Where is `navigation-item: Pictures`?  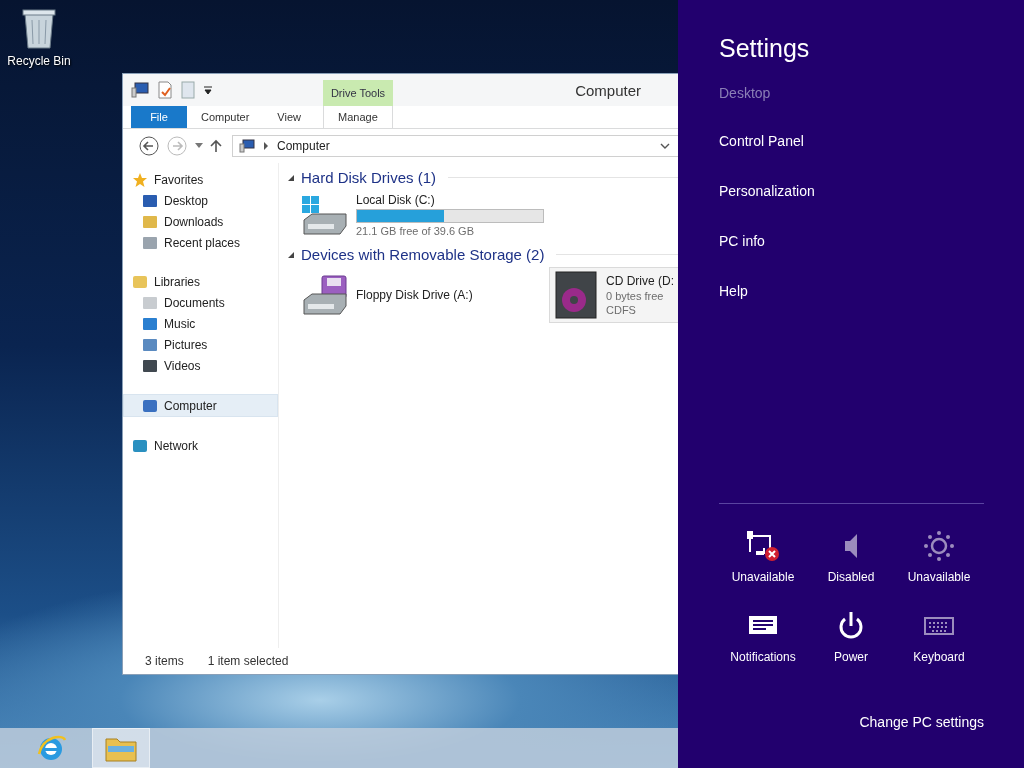
navigation-item: Pictures is located at coordinates (205, 344).